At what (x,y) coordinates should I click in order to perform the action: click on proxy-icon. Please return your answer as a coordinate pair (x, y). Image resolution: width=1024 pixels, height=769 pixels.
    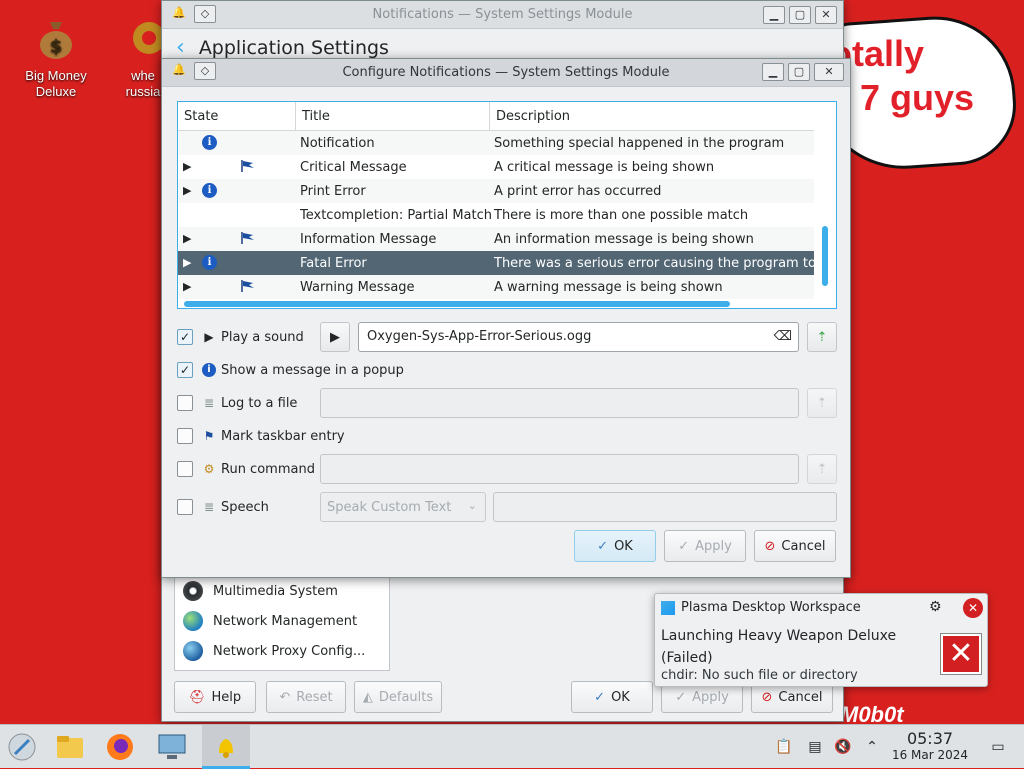
    Looking at the image, I should click on (193, 651).